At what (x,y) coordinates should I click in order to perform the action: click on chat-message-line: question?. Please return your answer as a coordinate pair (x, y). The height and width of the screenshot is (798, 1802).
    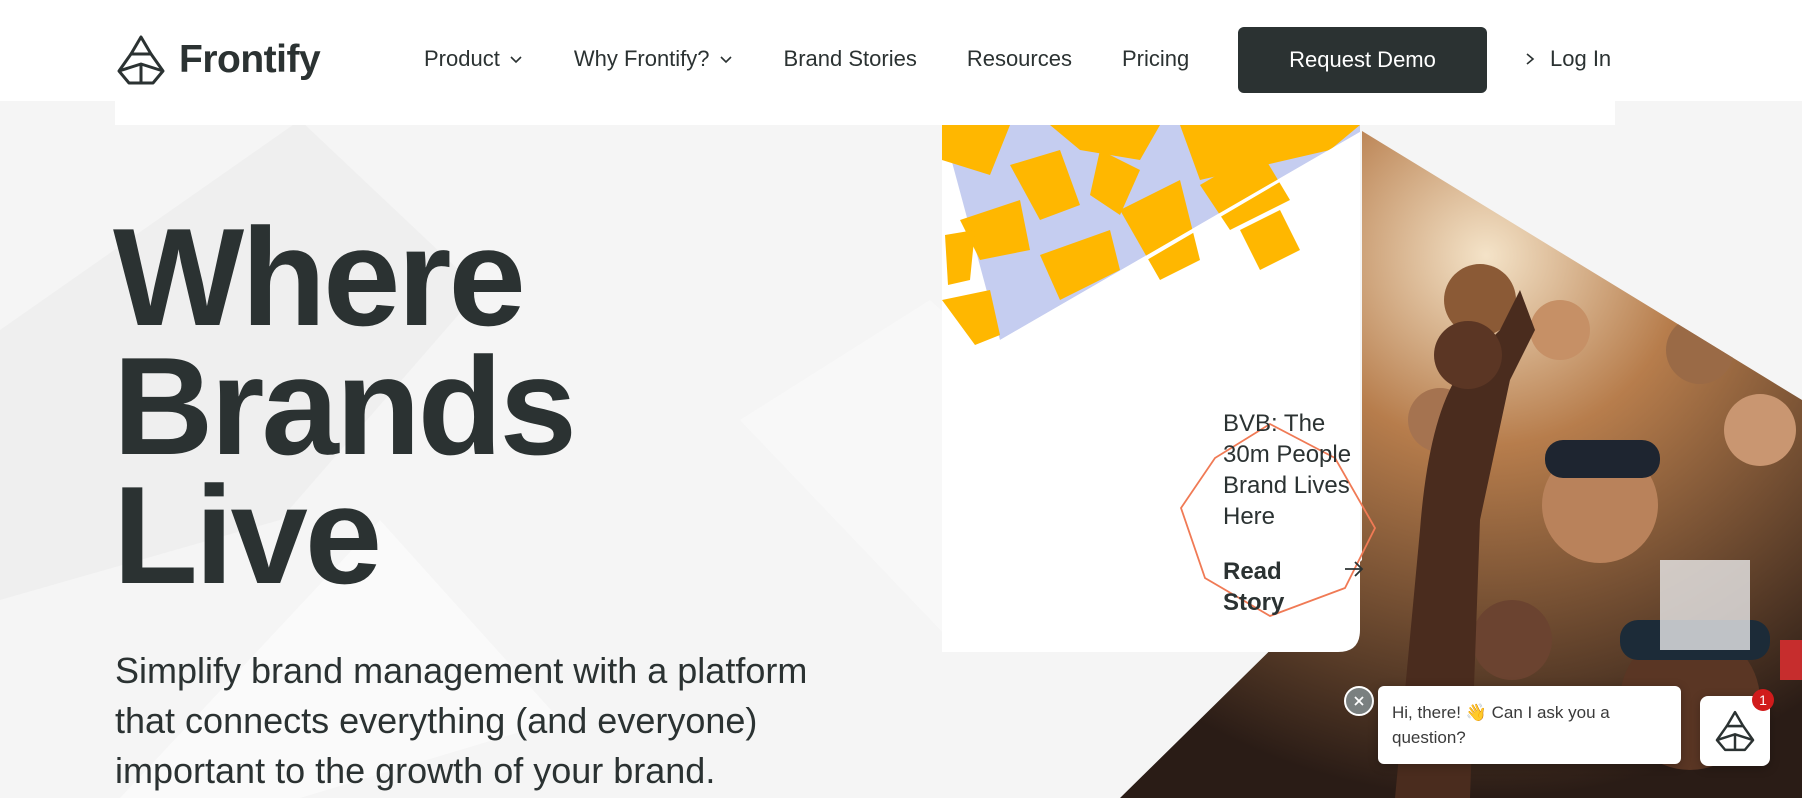
    Looking at the image, I should click on (1429, 737).